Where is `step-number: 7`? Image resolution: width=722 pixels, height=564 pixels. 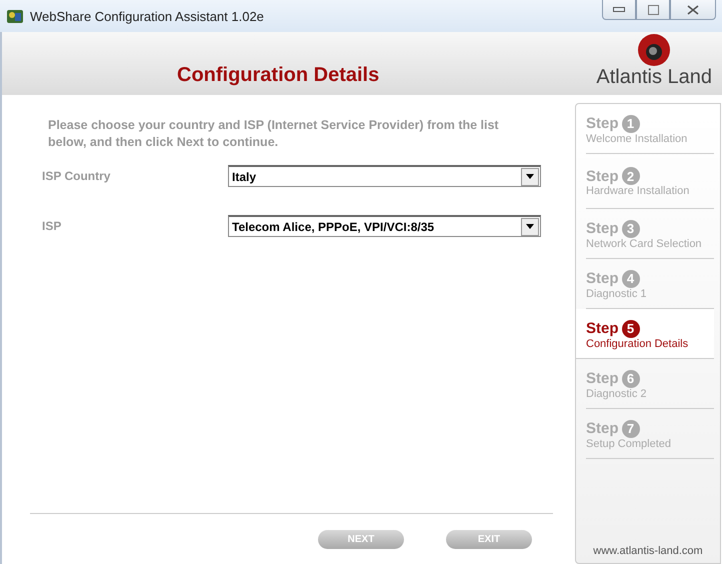
step-number: 7 is located at coordinates (631, 429).